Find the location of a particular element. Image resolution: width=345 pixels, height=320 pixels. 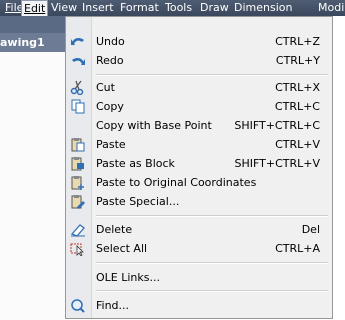

copy-icon is located at coordinates (78, 106).